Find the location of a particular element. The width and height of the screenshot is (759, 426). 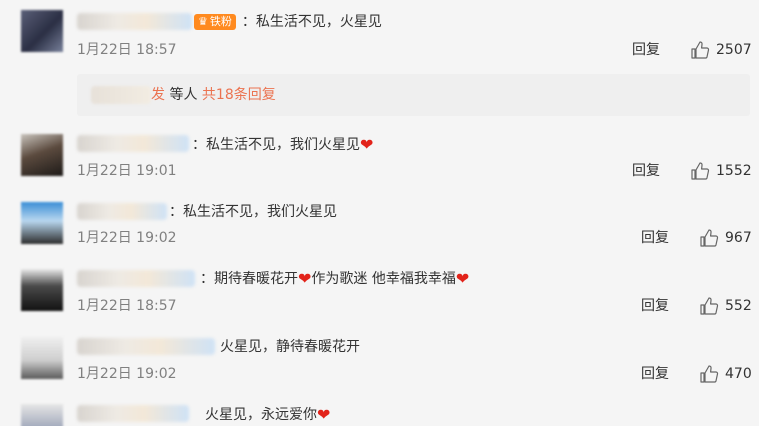

comment-text: 火星见，静待春暖花开 is located at coordinates (290, 347).